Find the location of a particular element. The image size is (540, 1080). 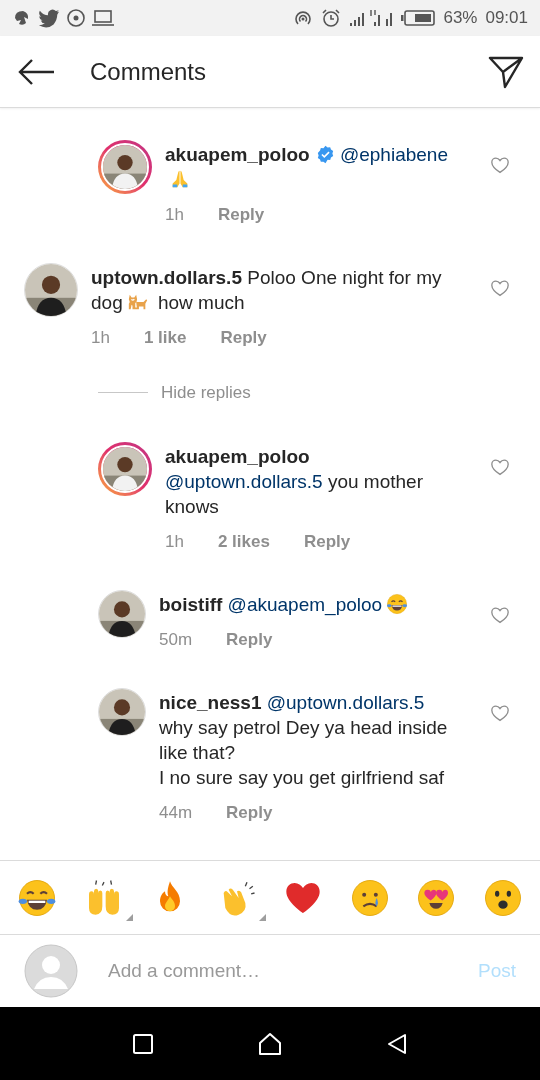

comment-text: nice_ness1 @uptown.dollars.5 why say petrol Dey ya head inside like that? I no sure say you get girlfriend saf is located at coordinates (304, 740).